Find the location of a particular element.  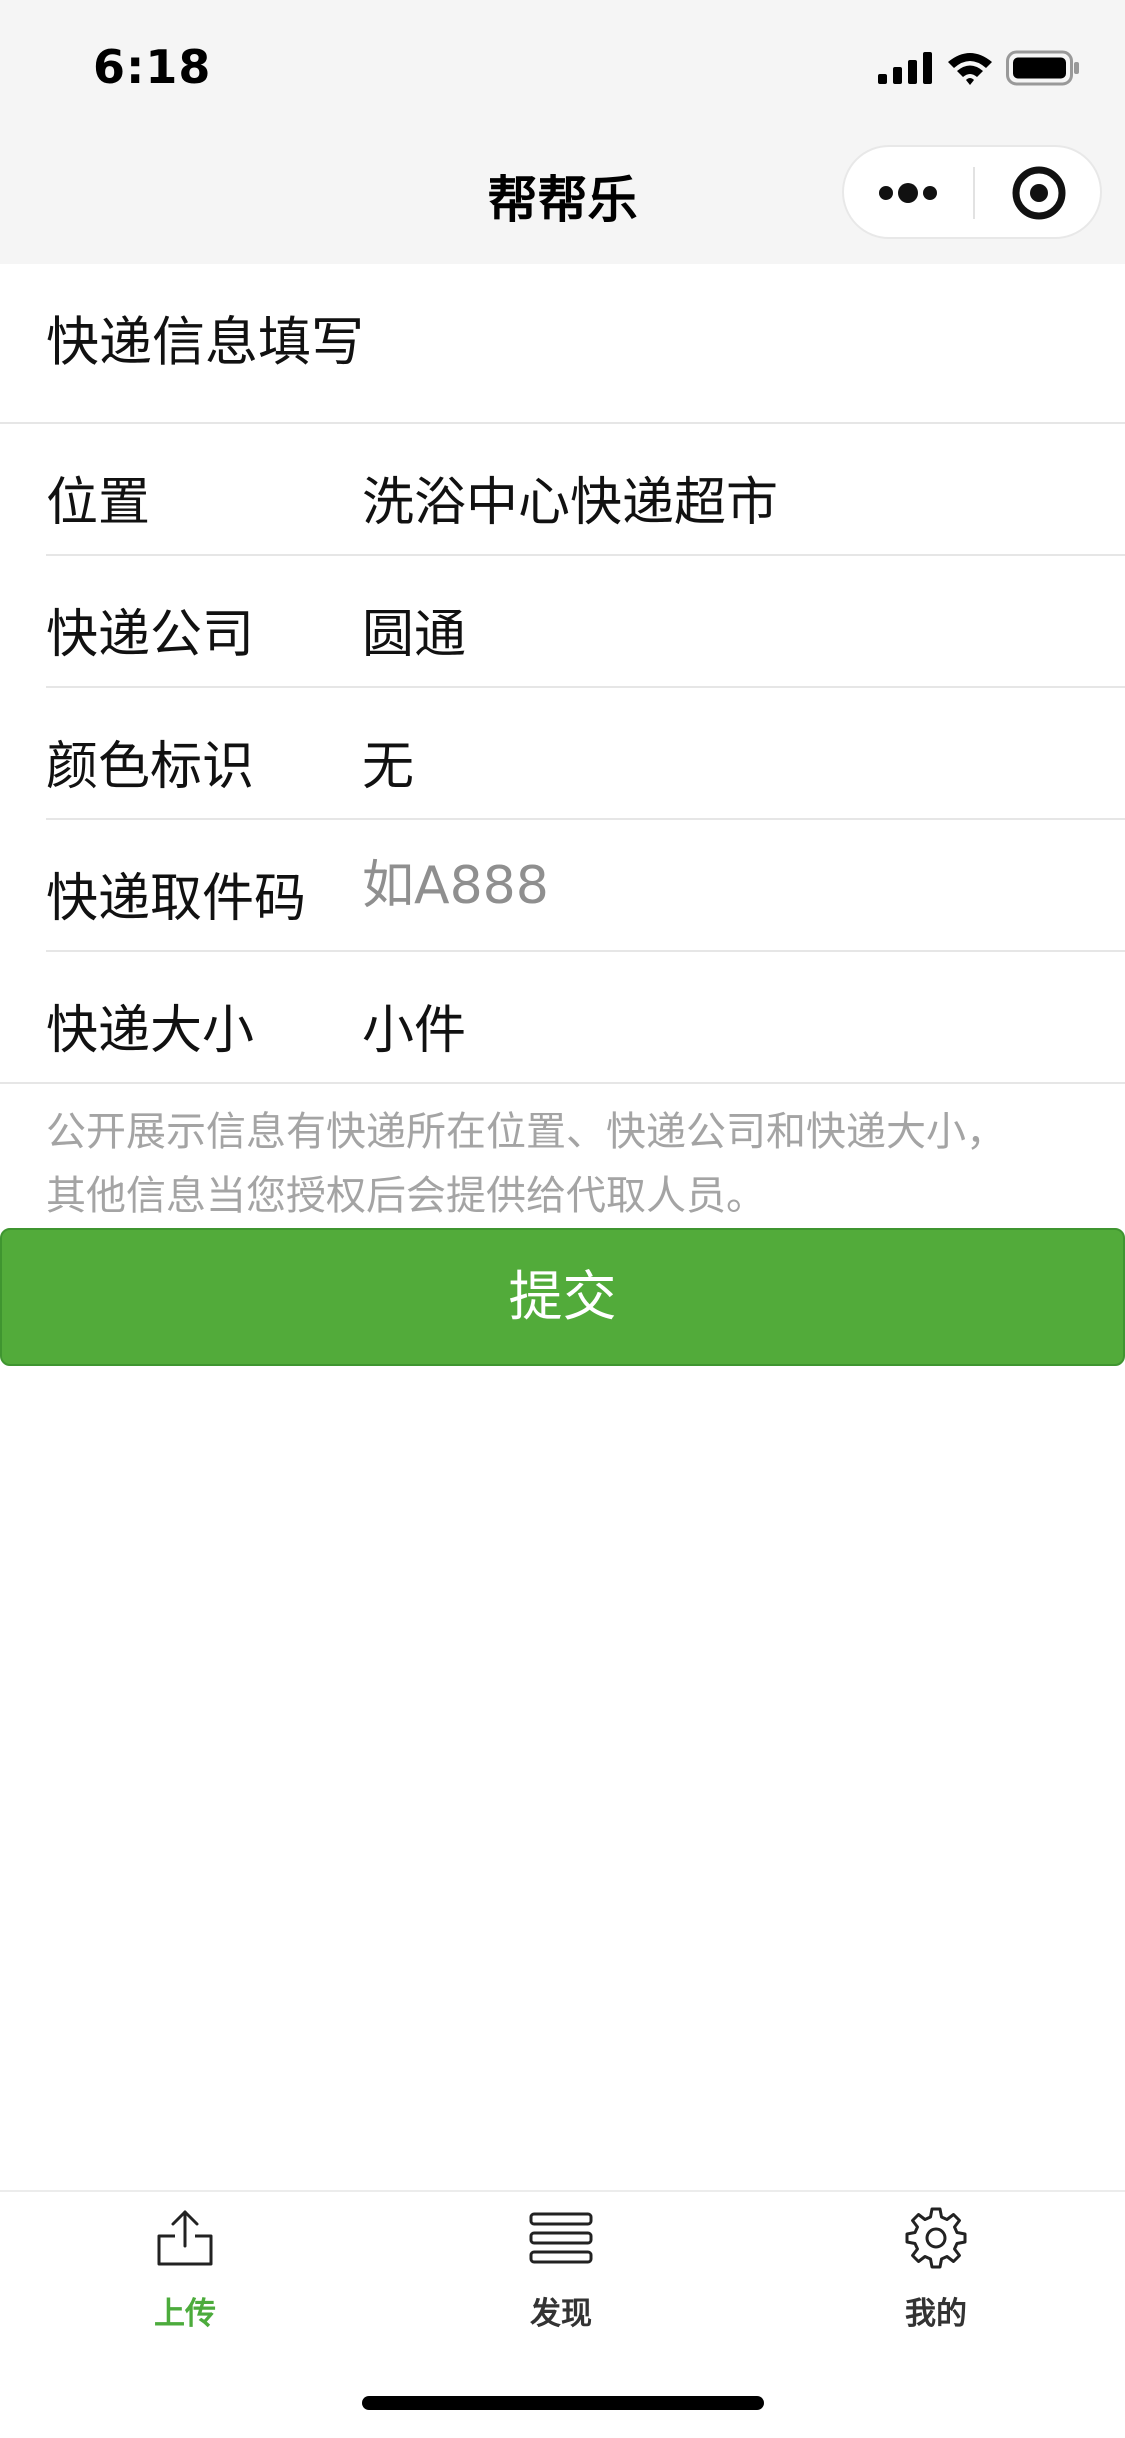

pickup-code-input is located at coordinates (712, 886).